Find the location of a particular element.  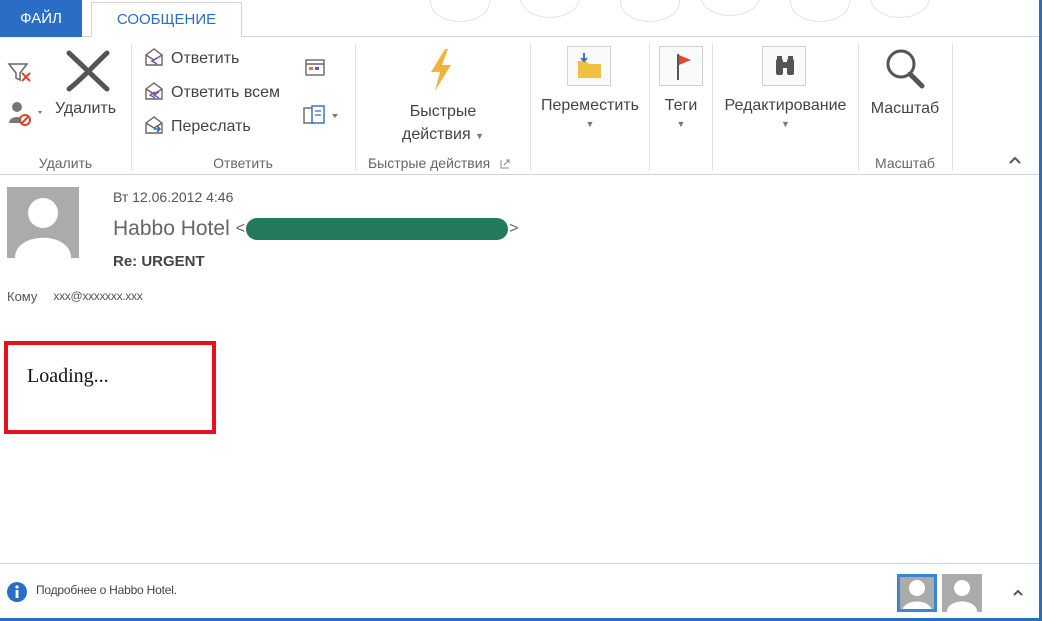

more-respond-icon is located at coordinates (322, 116).